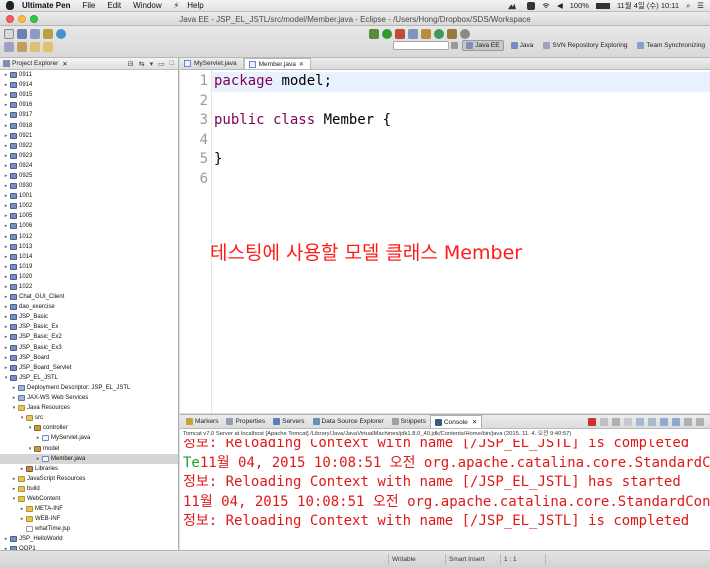  What do you see at coordinates (89, 237) in the screenshot?
I see `tree-item: ▸ 1012` at bounding box center [89, 237].